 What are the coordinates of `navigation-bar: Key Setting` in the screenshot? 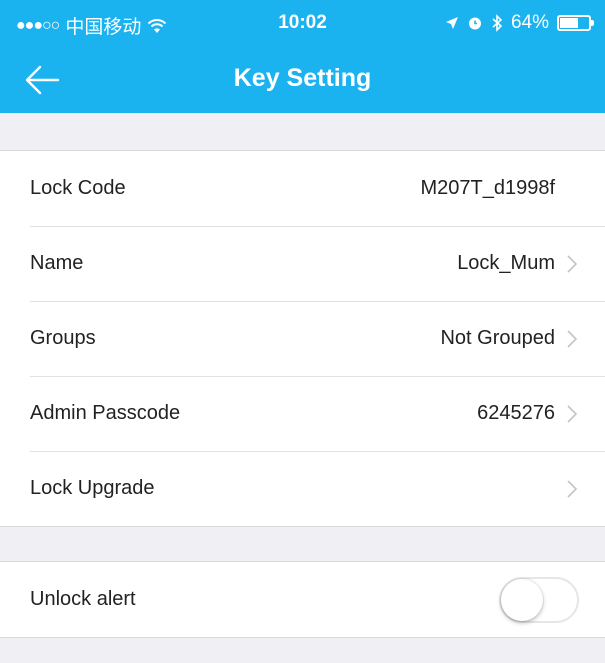 It's located at (302, 81).